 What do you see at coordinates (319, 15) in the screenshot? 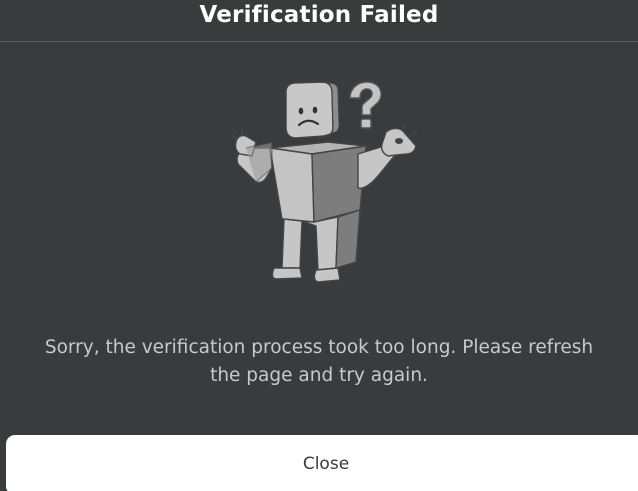
I see `modal-title: Verification Failed` at bounding box center [319, 15].